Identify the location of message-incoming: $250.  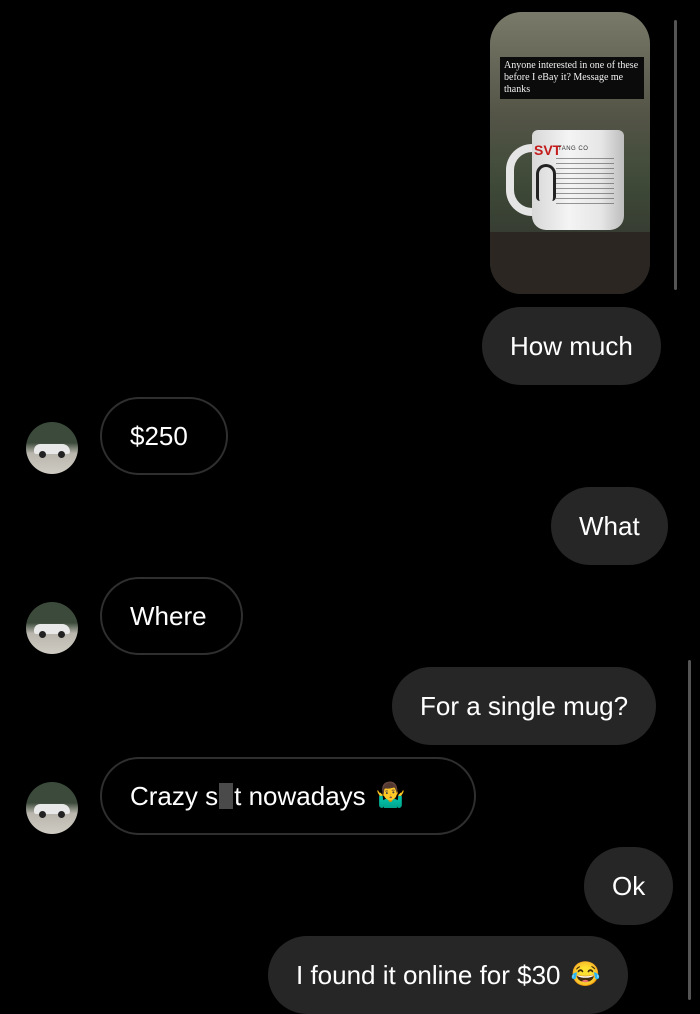
(164, 436).